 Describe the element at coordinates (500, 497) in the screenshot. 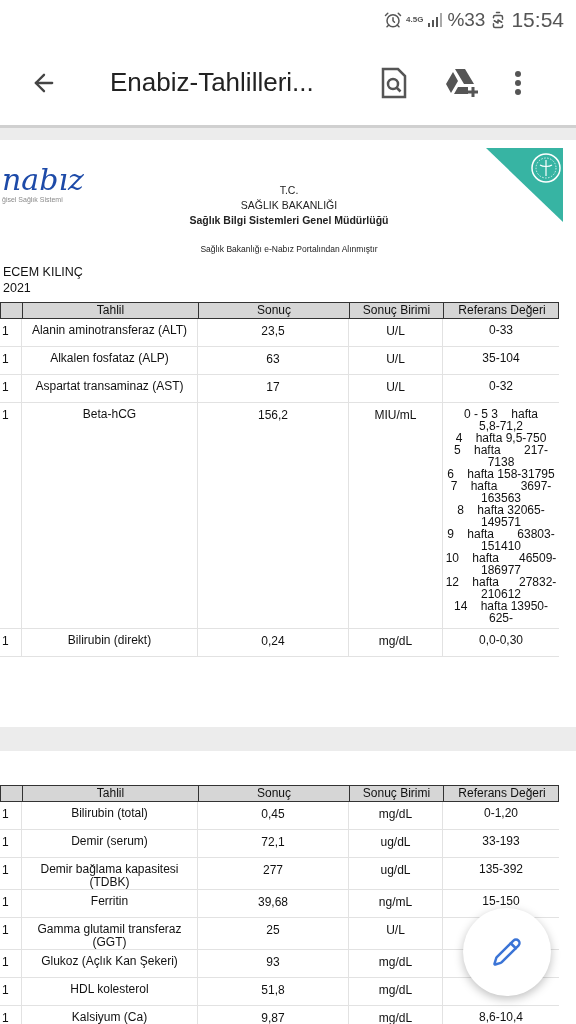

I see `table-cell-text: 163563` at that location.